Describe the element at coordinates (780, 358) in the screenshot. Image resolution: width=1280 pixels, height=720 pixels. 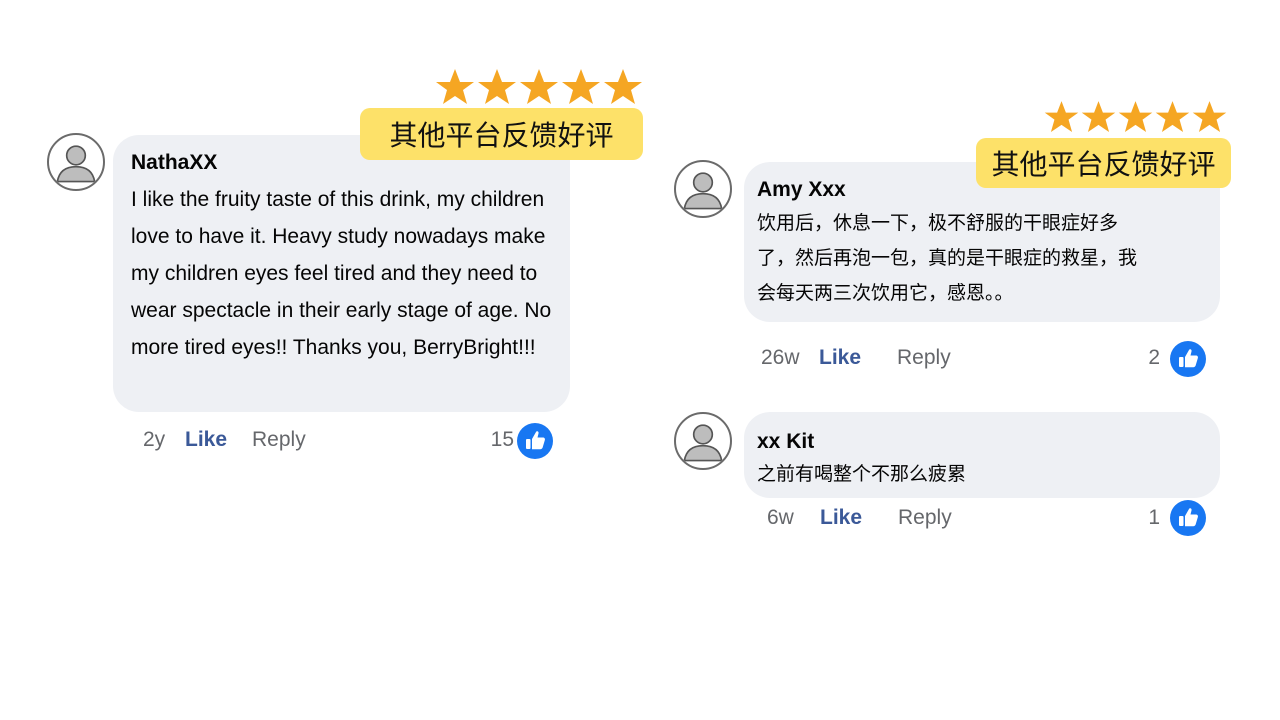
I see `comment-timestamp: 26w` at that location.